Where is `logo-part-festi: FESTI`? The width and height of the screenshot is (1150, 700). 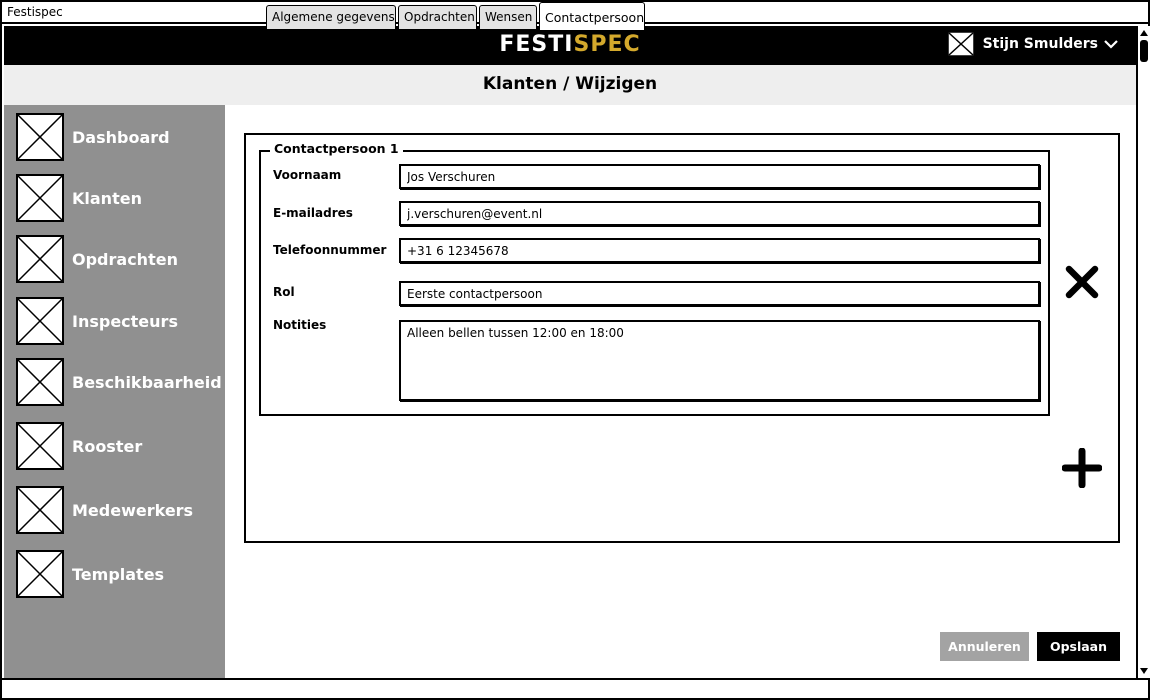
logo-part-festi: FESTI is located at coordinates (536, 44).